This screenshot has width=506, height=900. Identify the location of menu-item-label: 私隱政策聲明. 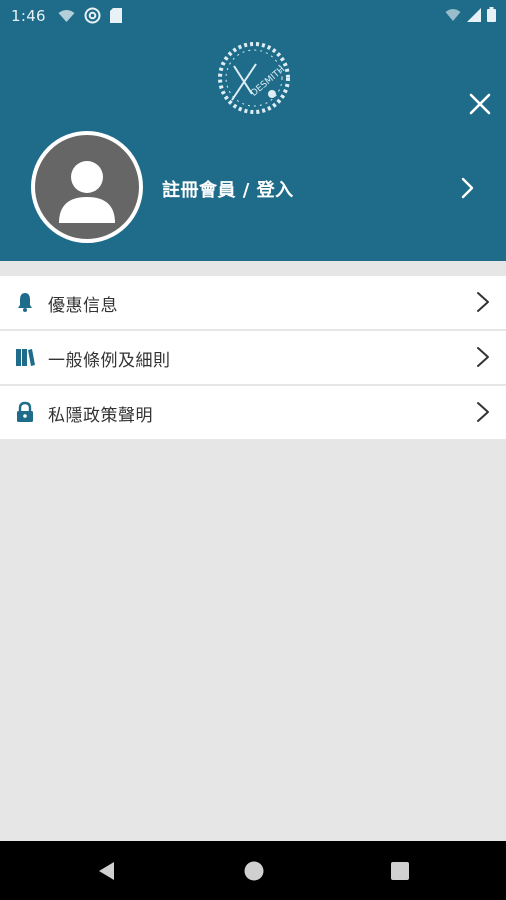
(100, 416).